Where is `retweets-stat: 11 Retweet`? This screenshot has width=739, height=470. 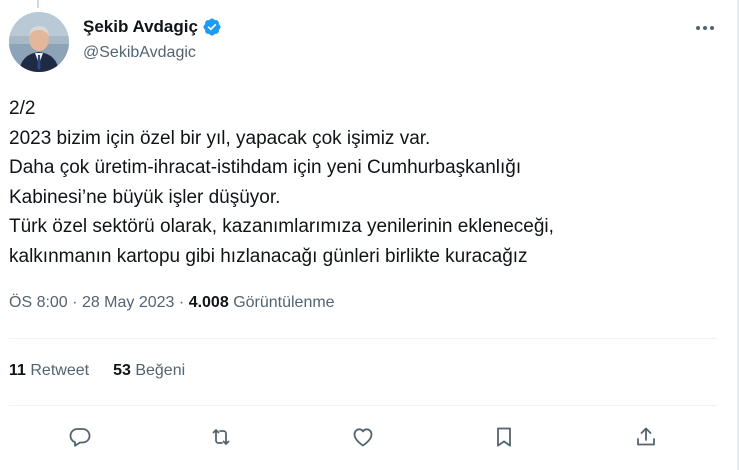 retweets-stat: 11 Retweet is located at coordinates (49, 371).